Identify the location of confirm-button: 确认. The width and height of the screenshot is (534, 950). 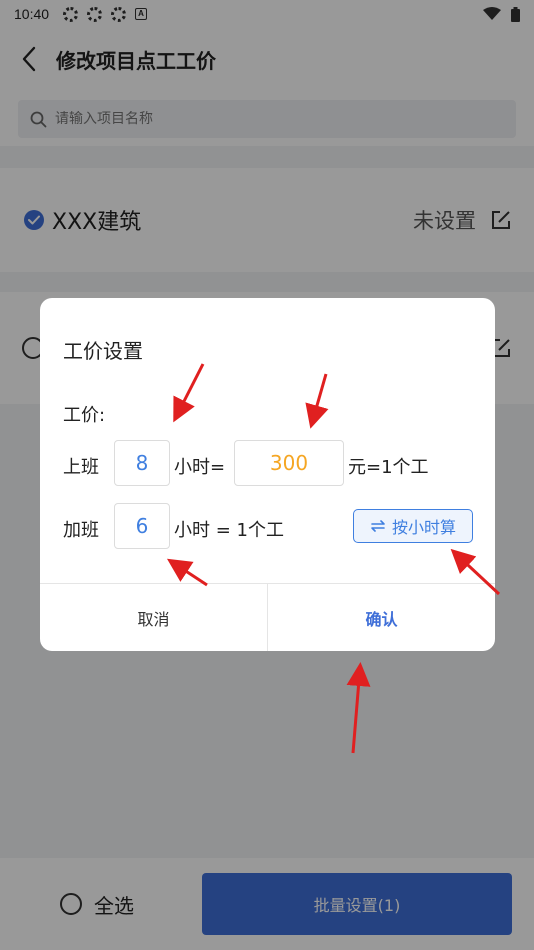
(381, 617).